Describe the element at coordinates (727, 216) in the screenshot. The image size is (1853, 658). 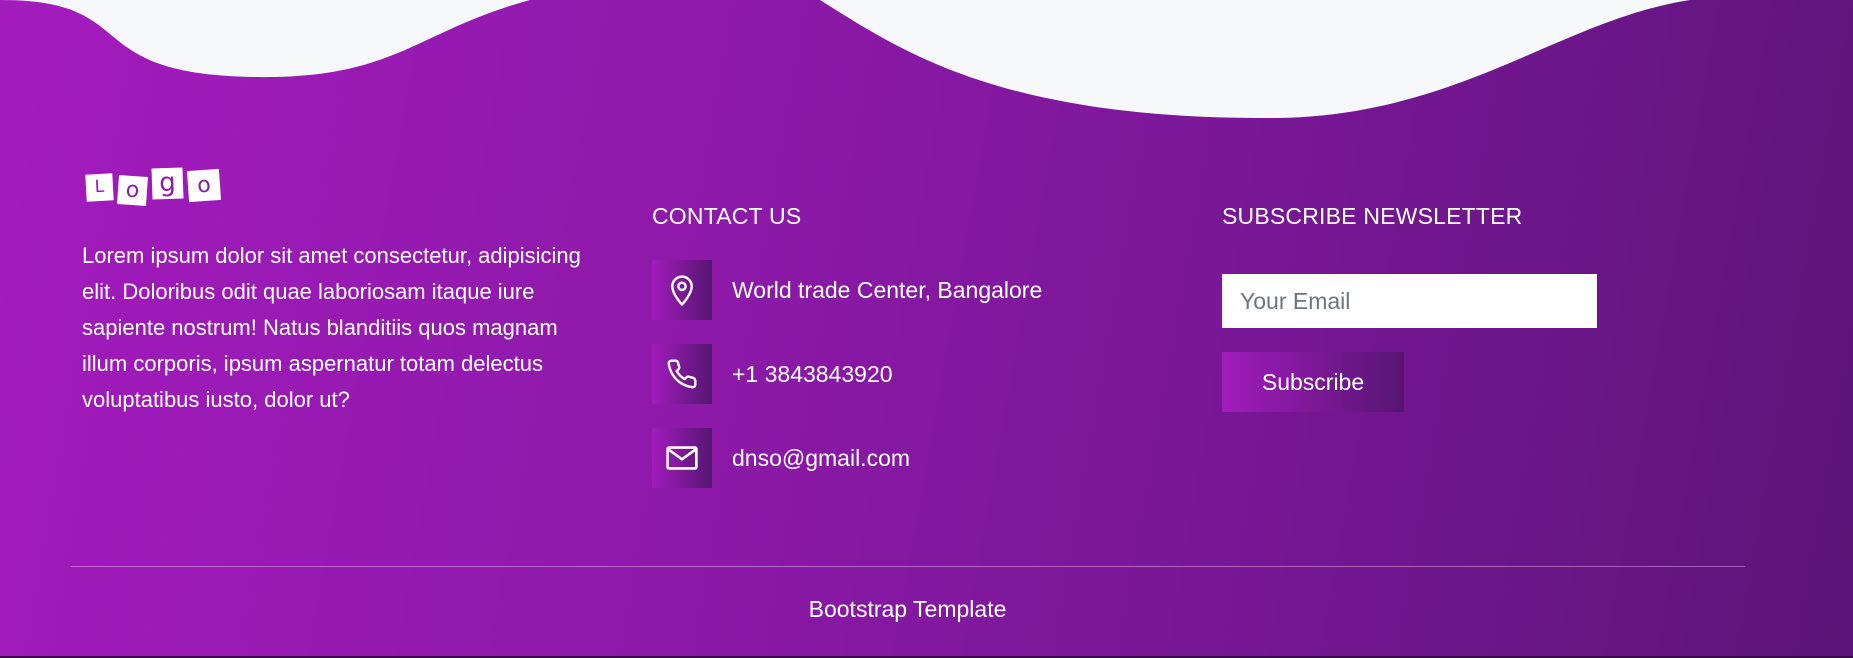
I see `contact-title: CONTACT US` at that location.